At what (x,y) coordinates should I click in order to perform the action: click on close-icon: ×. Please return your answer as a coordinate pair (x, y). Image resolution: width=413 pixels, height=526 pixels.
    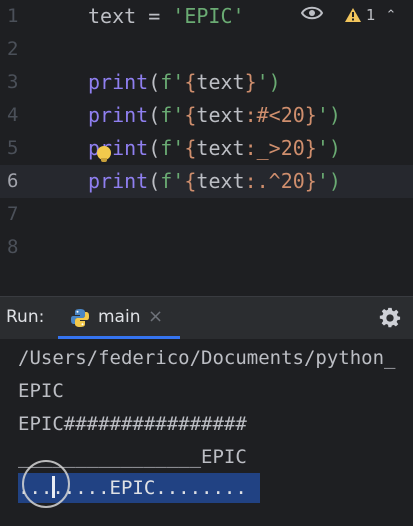
    Looking at the image, I should click on (155, 316).